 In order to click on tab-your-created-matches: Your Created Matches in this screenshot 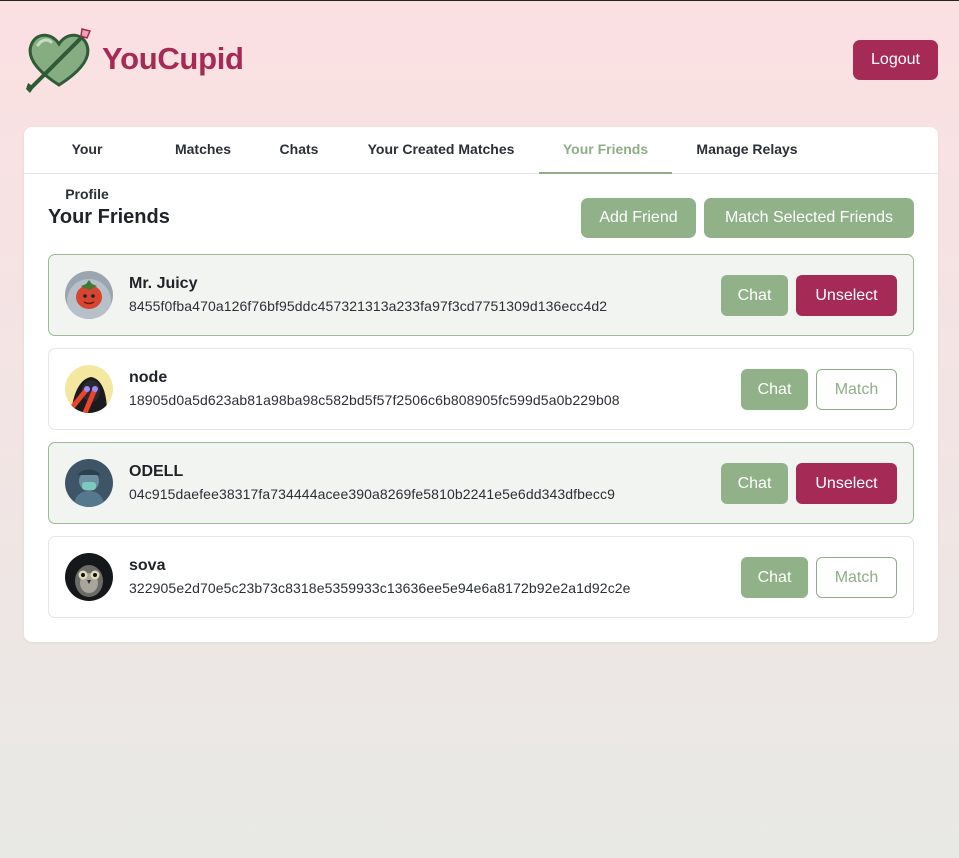, I will do `click(441, 150)`.